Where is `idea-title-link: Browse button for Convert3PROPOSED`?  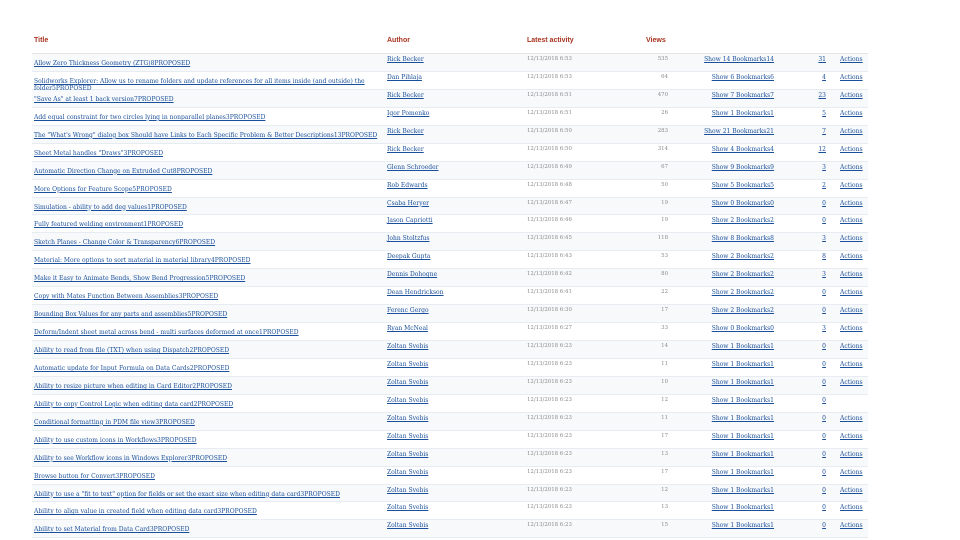
idea-title-link: Browse button for Convert3PROPOSED is located at coordinates (206, 476).